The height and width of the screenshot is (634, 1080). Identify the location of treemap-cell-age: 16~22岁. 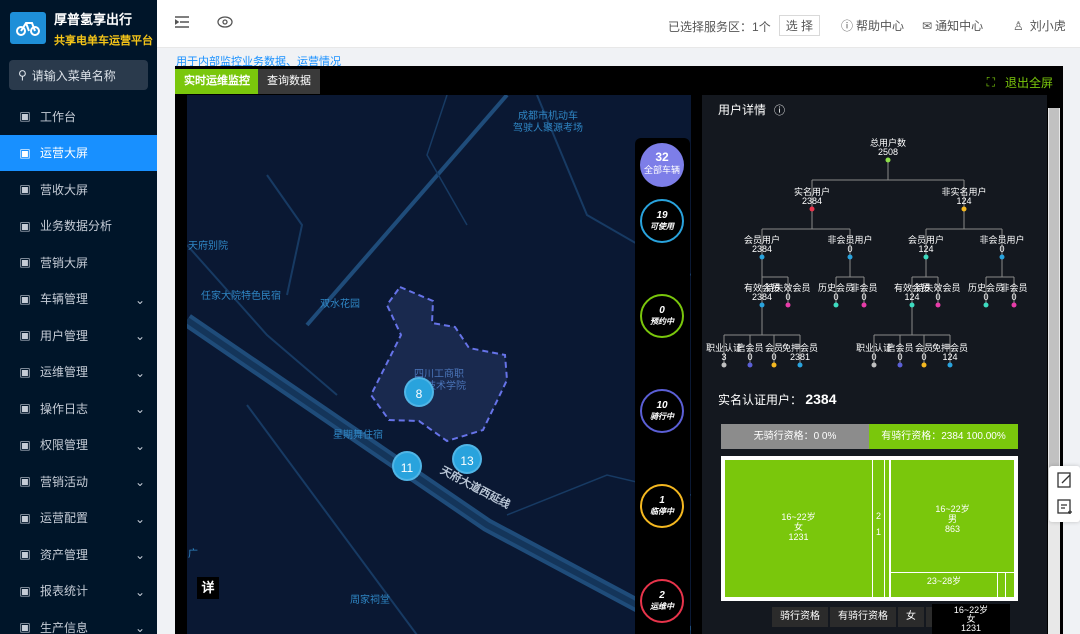
(798, 517).